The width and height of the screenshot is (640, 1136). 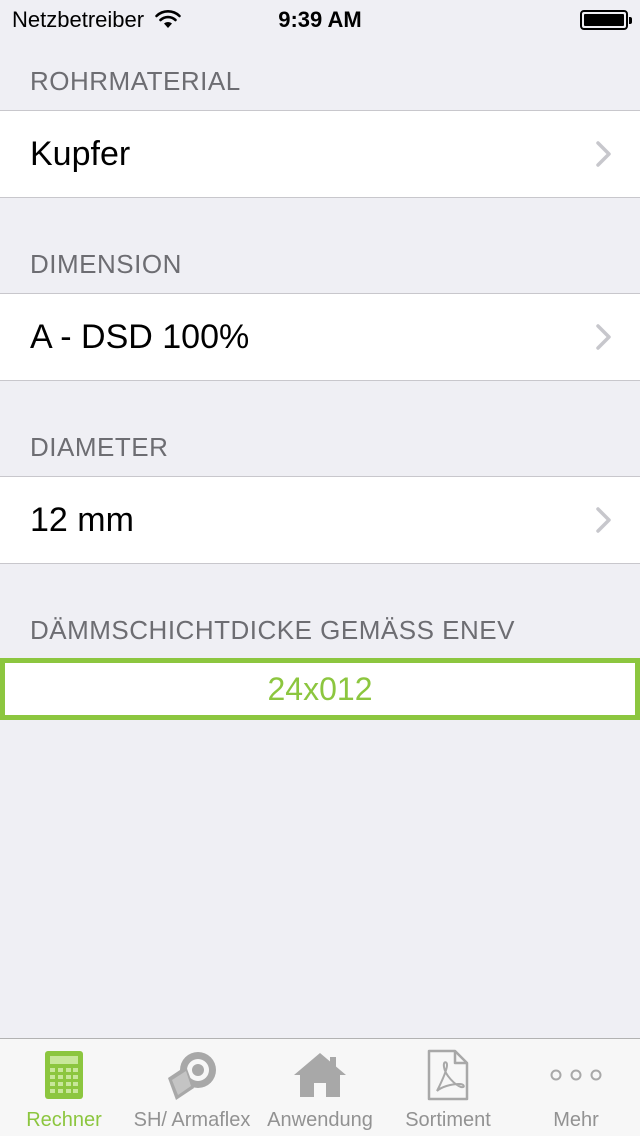 What do you see at coordinates (140, 336) in the screenshot?
I see `dimension-value: A - DSD 100%` at bounding box center [140, 336].